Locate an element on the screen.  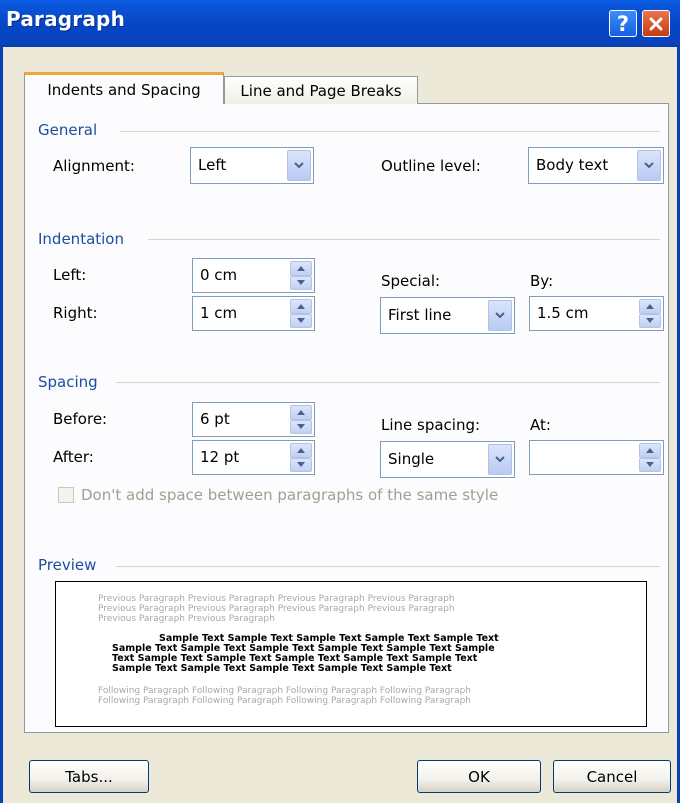
alignment-dropdown: Left is located at coordinates (252, 165).